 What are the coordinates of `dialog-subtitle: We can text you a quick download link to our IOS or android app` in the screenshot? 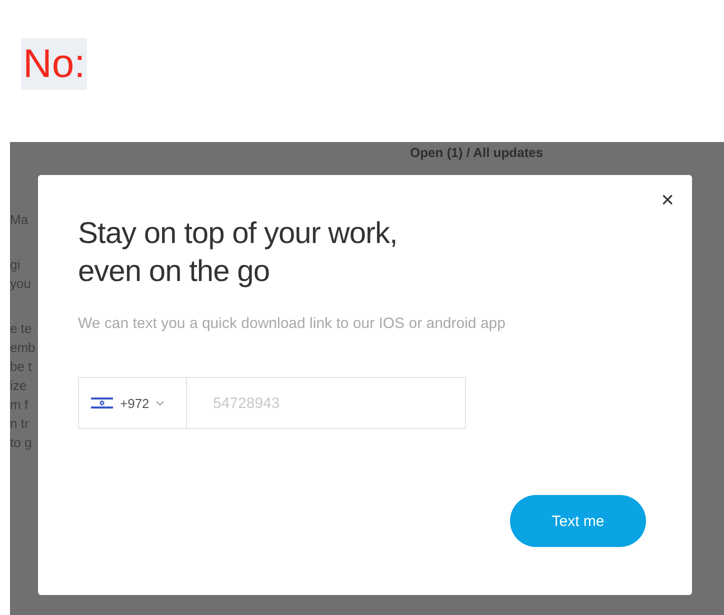 It's located at (292, 323).